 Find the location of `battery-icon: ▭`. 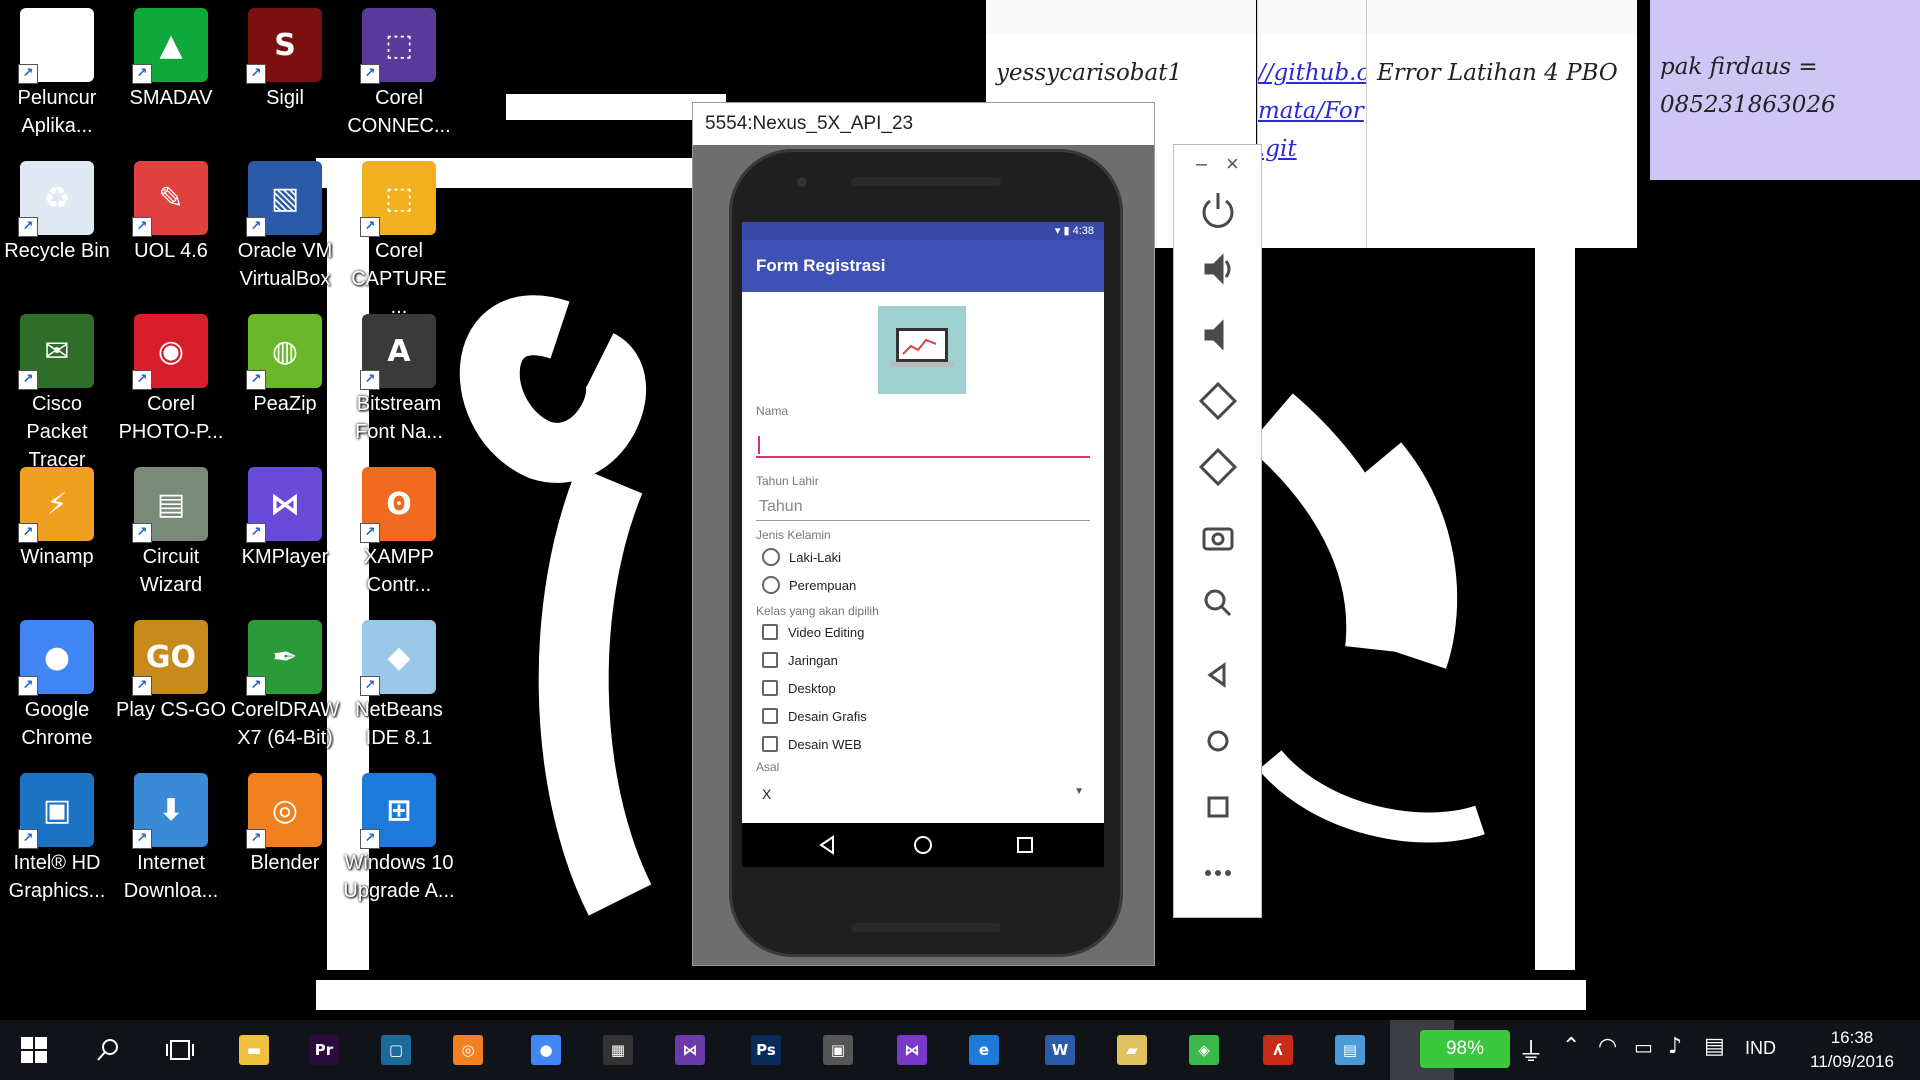

battery-icon: ▭ is located at coordinates (1643, 1047).